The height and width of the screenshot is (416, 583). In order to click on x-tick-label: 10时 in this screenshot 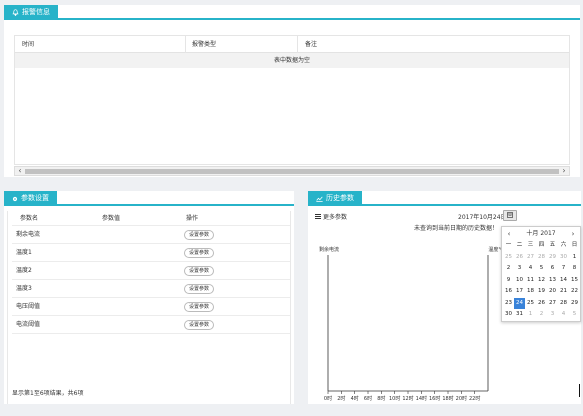, I will do `click(394, 398)`.